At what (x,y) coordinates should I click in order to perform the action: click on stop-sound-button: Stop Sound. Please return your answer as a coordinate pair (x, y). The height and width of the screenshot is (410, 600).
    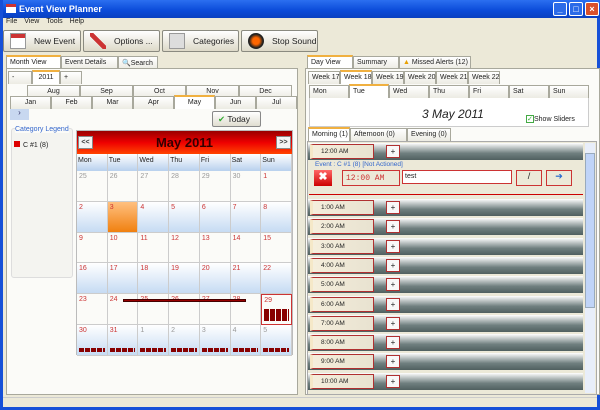
    Looking at the image, I should click on (279, 41).